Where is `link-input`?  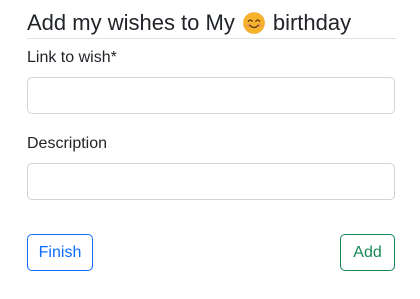
link-input is located at coordinates (211, 95).